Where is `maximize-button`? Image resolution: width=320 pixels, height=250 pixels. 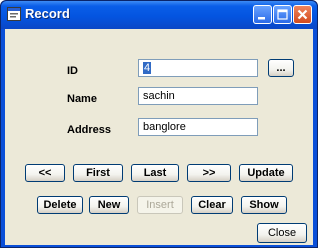
maximize-button is located at coordinates (282, 14).